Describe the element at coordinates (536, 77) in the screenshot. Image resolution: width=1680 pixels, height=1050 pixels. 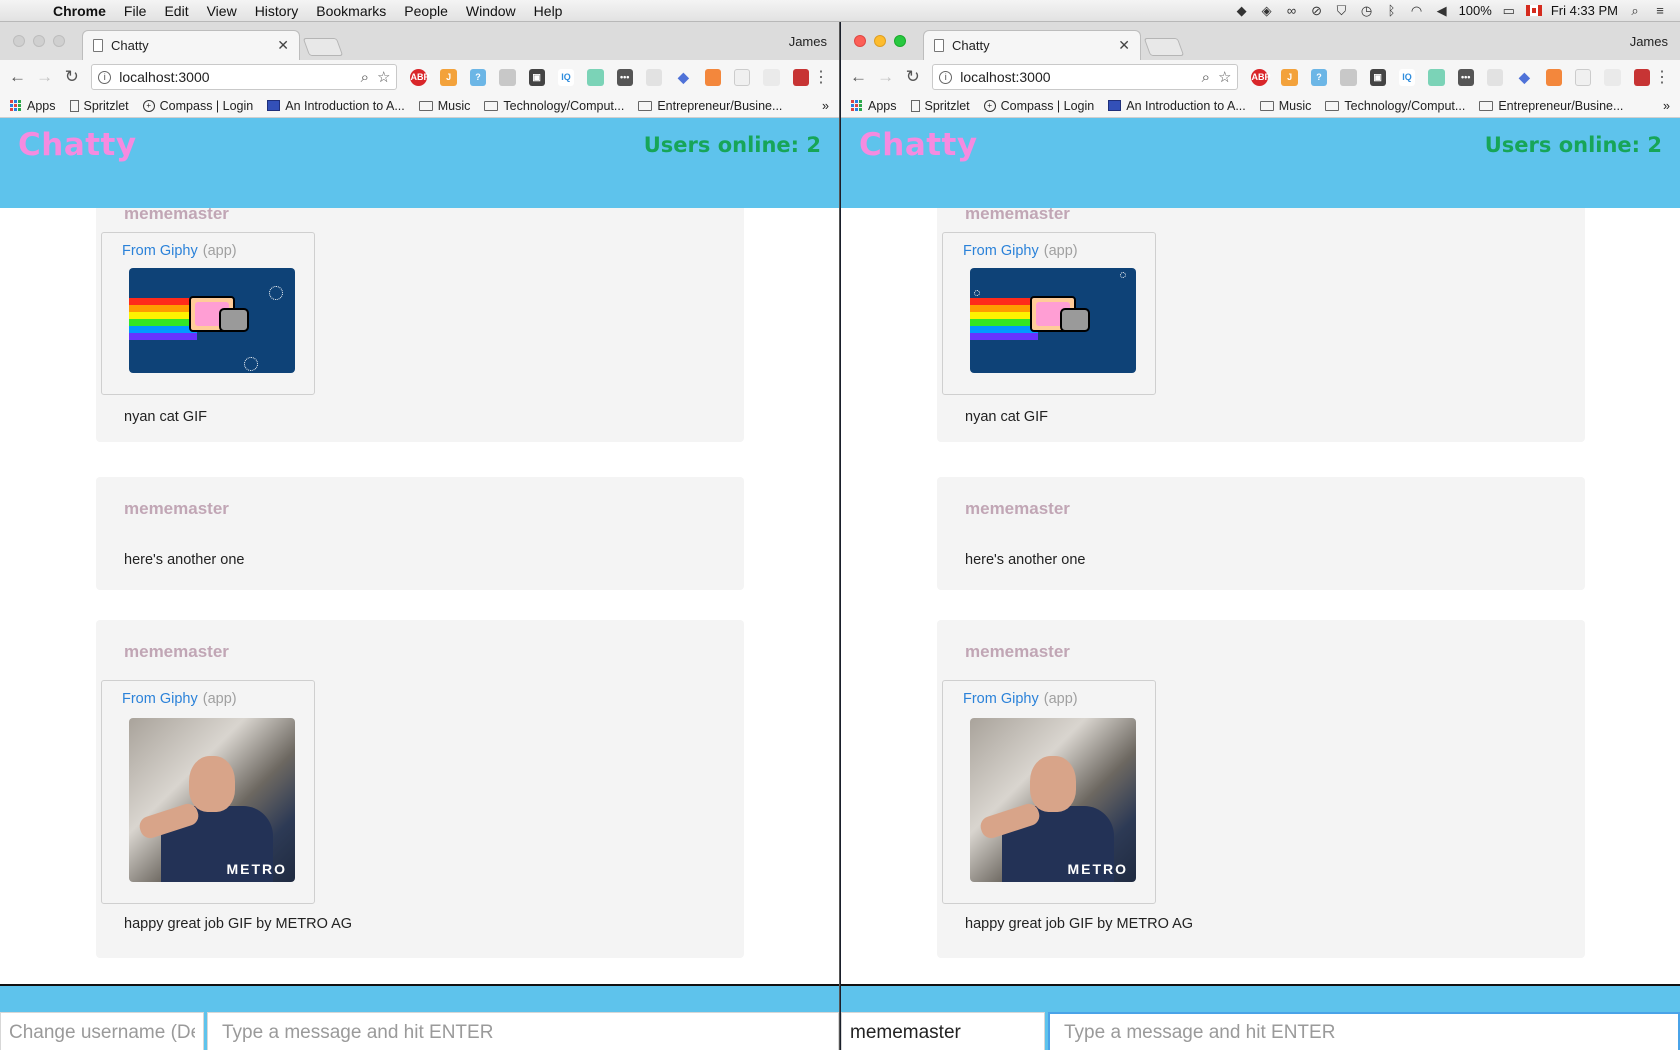
I see `camera-extension-icon: ▣` at that location.